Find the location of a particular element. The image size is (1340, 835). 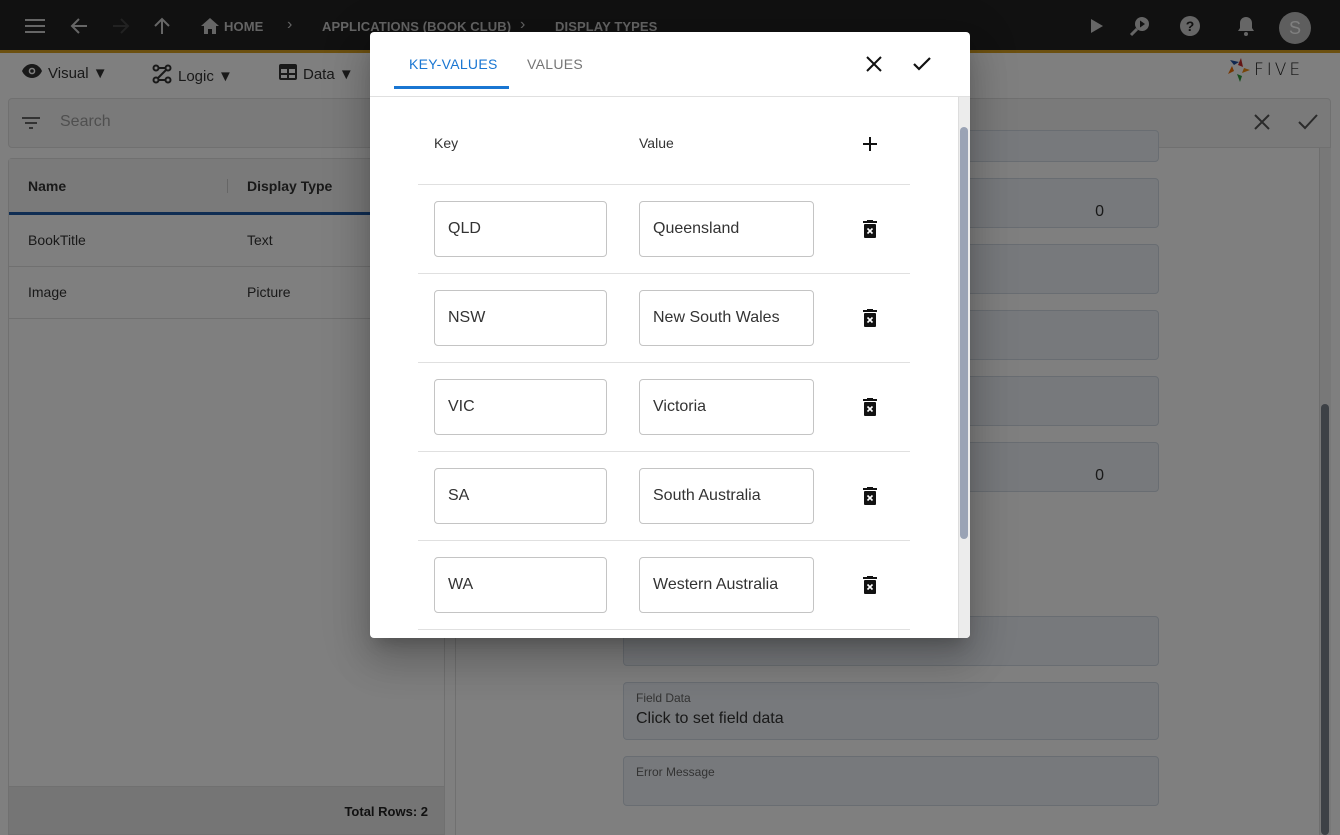

key-column-header: Key is located at coordinates (446, 143).